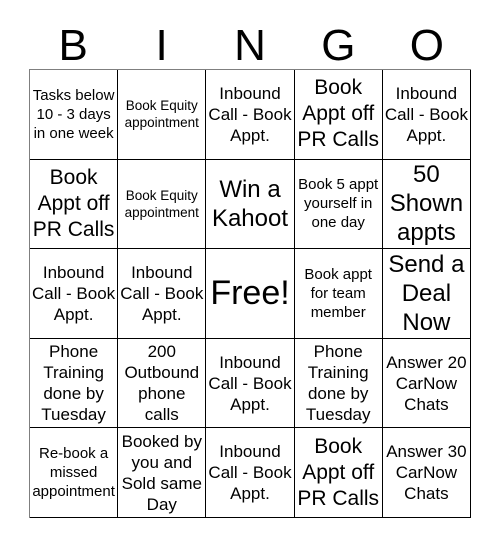 Image resolution: width=500 pixels, height=544 pixels. I want to click on bingo-cell-r2c4: Book 5 appt yourself in one day, so click(338, 204).